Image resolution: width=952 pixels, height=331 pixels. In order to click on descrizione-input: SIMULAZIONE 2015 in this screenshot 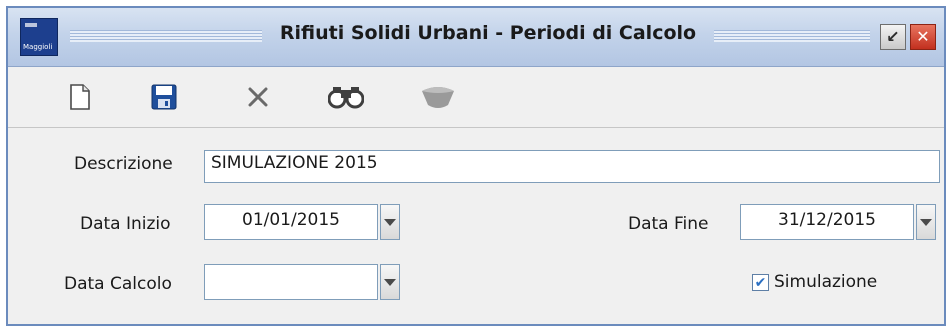, I will do `click(572, 166)`.